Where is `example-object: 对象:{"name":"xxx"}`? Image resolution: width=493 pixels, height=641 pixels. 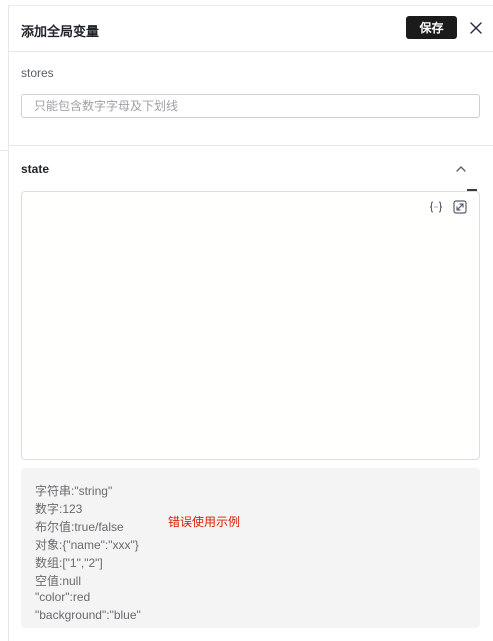
example-object: 对象:{"name":"xxx"} is located at coordinates (87, 545).